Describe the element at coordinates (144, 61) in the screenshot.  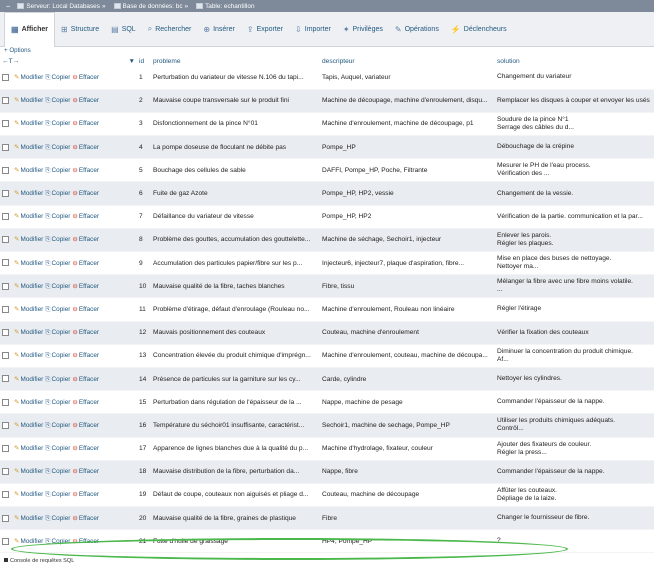
I see `column-header-id: id` at that location.